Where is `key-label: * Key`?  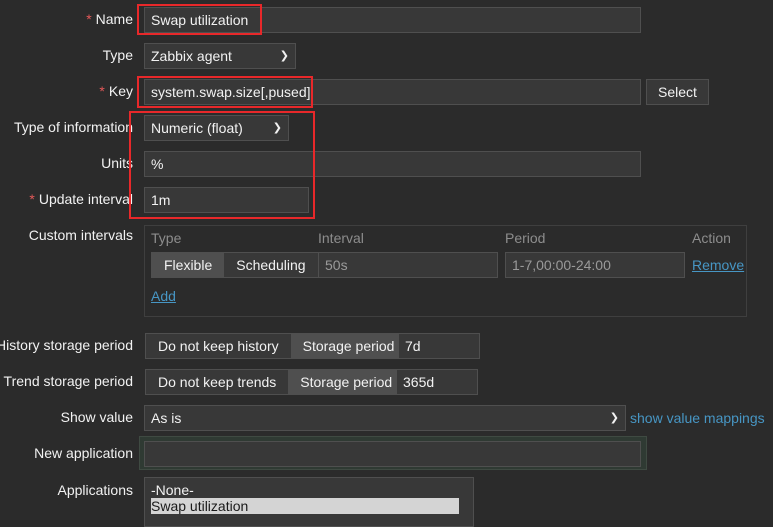
key-label: * Key is located at coordinates (116, 91).